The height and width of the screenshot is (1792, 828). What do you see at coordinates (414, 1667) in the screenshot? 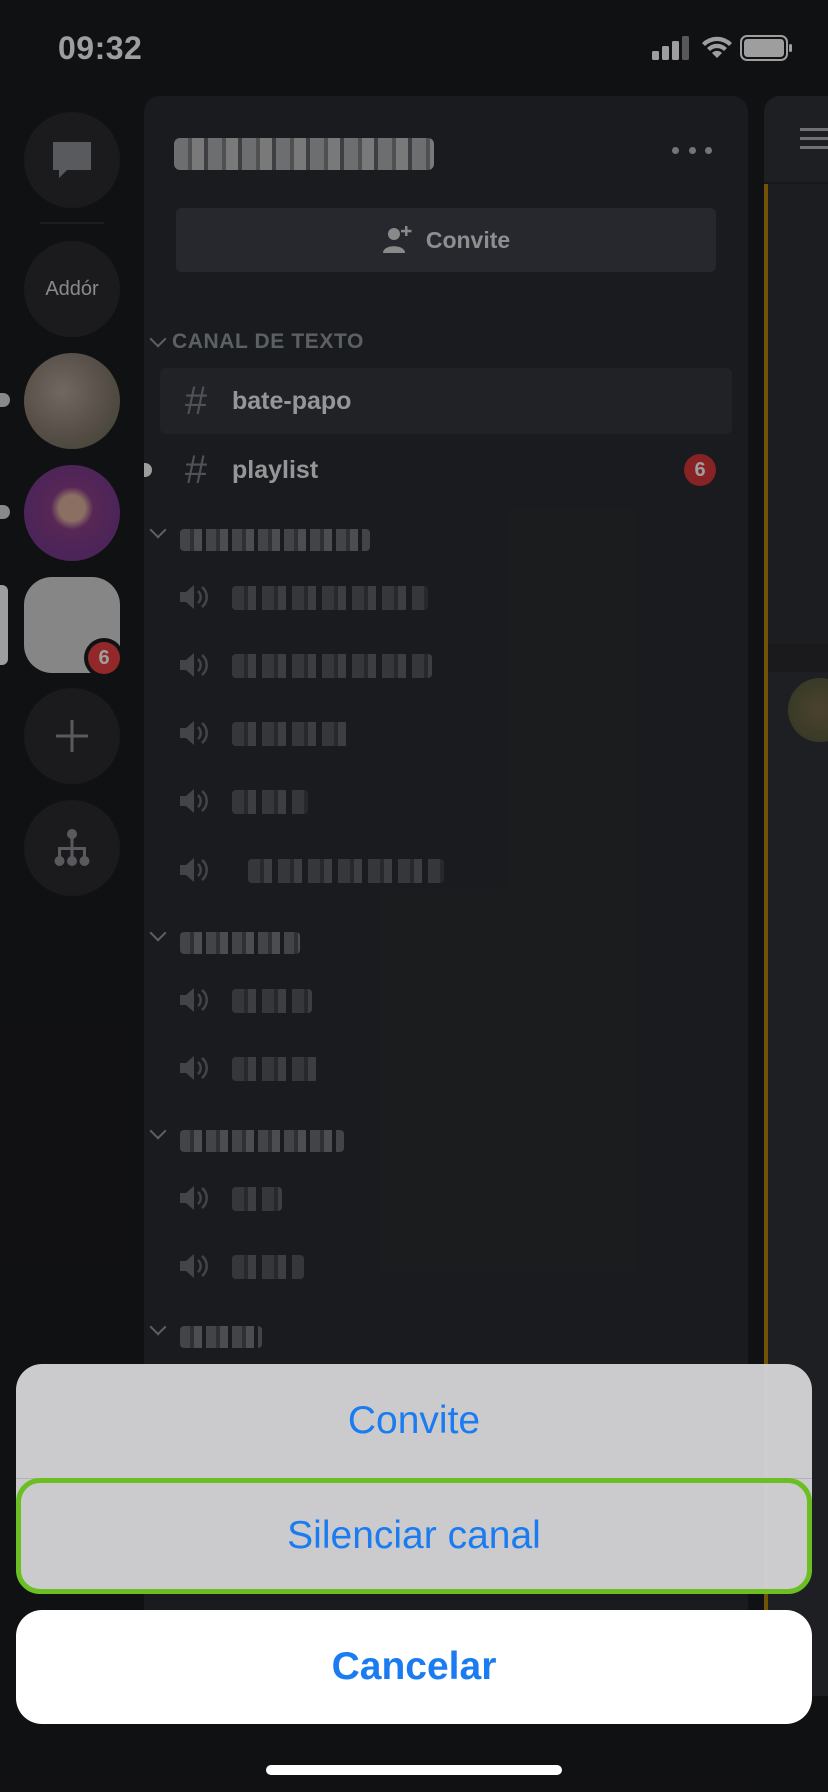
I see `action-cancel-button: Cancelar` at bounding box center [414, 1667].